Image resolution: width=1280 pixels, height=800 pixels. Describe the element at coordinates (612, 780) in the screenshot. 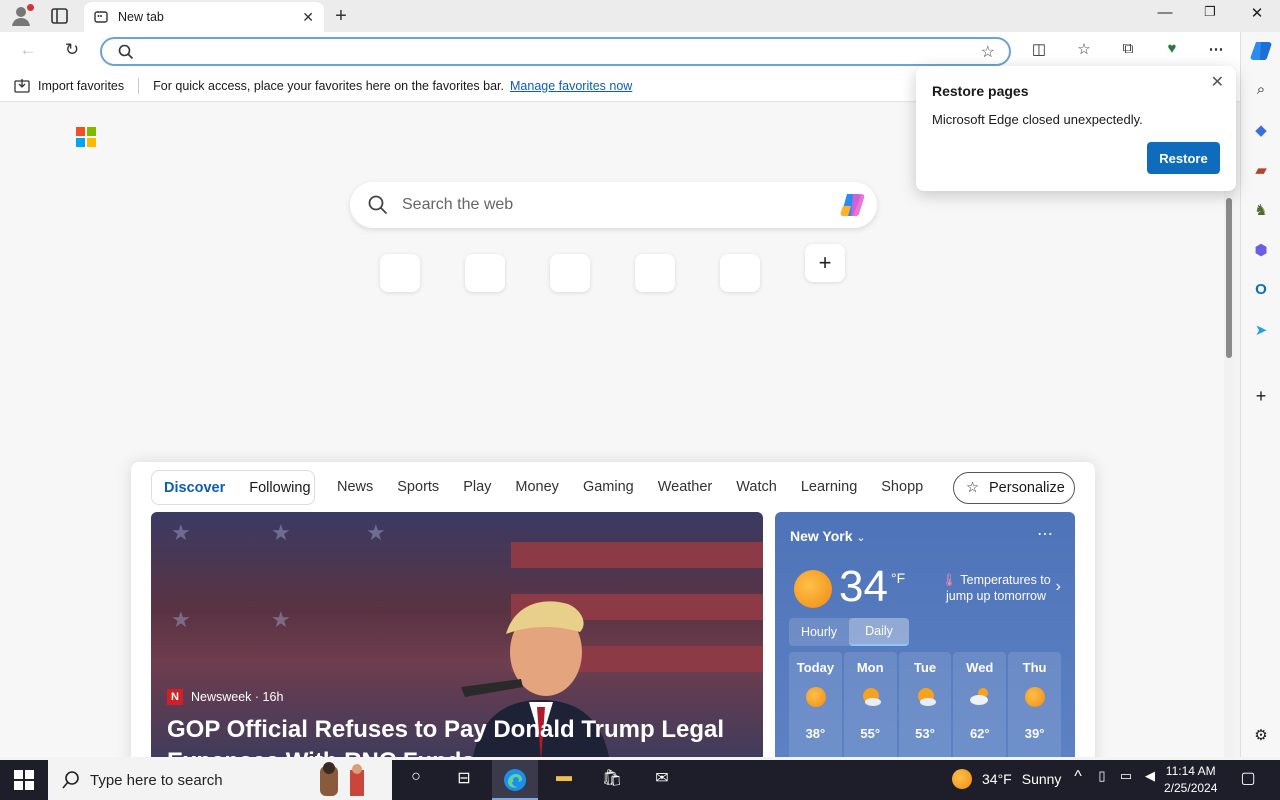

I see `microsoft-store-icon: 🛍` at that location.